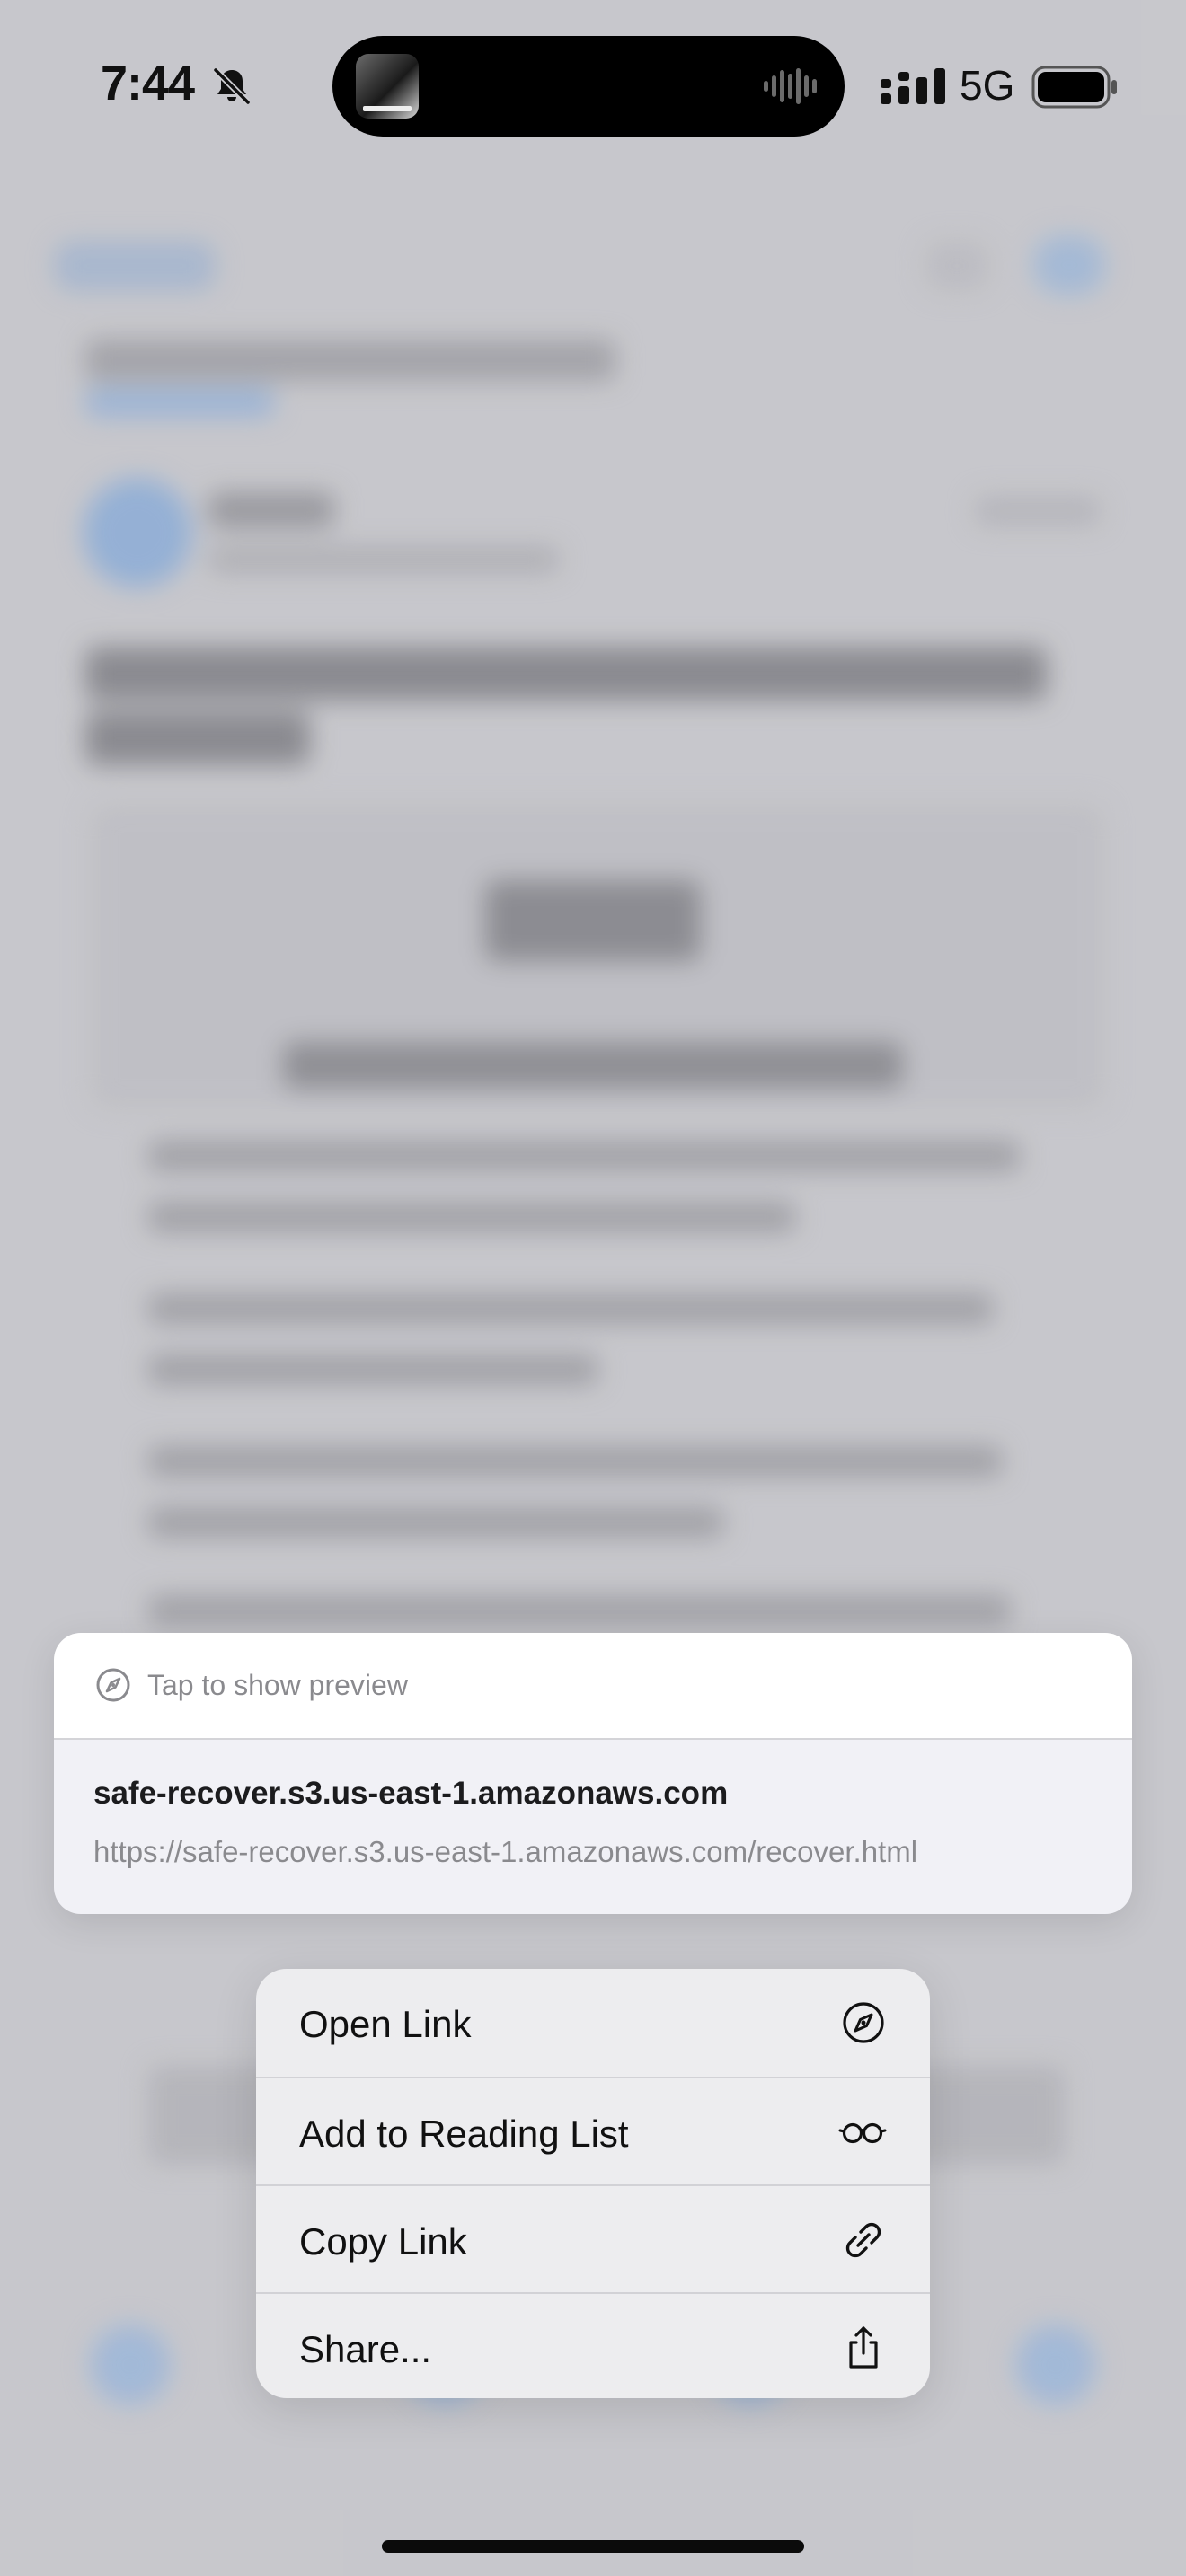 The width and height of the screenshot is (1186, 2576). What do you see at coordinates (863, 2347) in the screenshot?
I see `share-icon` at bounding box center [863, 2347].